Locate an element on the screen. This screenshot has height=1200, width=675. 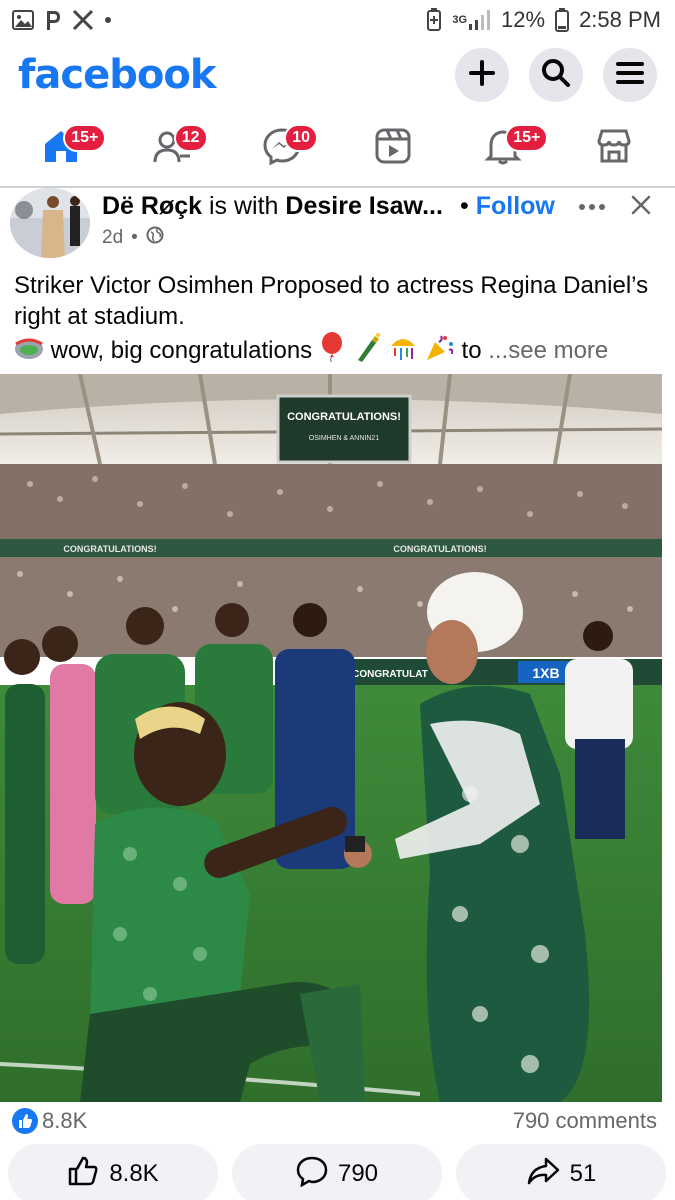
with-text: is with is located at coordinates (244, 206).